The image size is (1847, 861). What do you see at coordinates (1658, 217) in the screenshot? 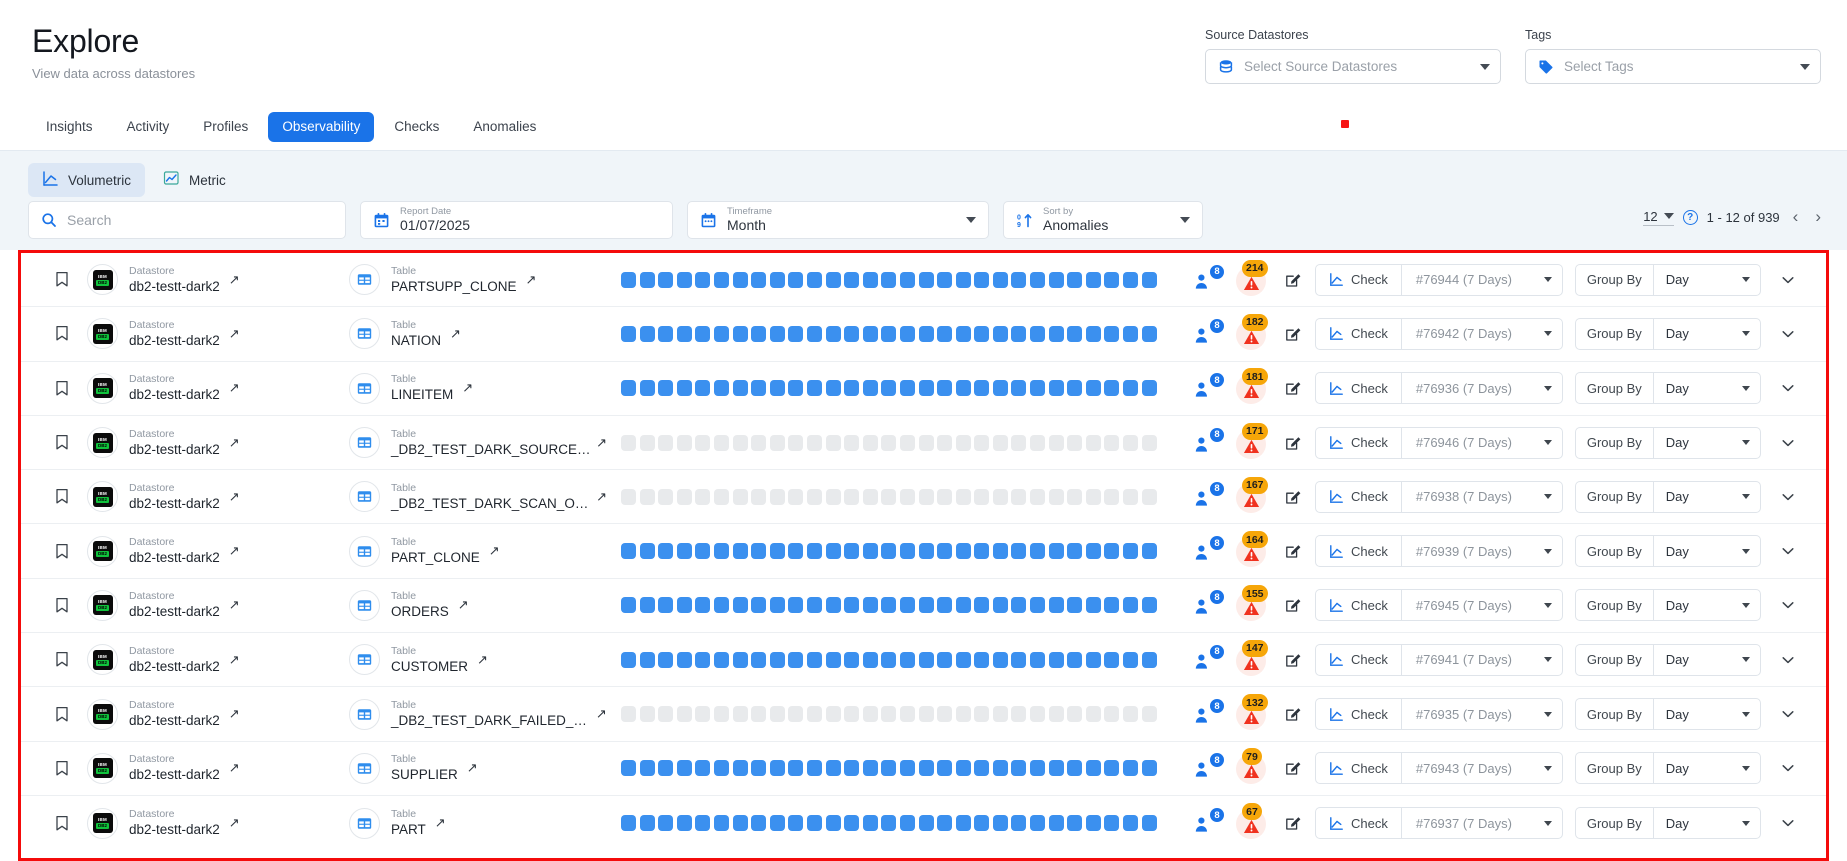
I see `page-size-selector: 12` at bounding box center [1658, 217].